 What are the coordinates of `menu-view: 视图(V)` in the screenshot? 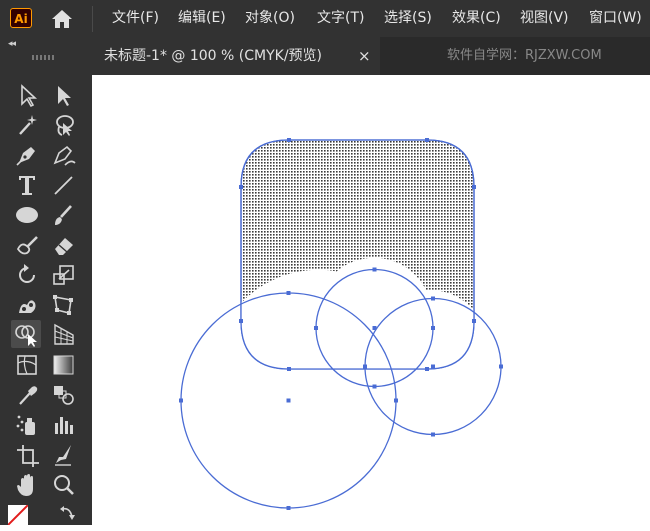 It's located at (544, 18).